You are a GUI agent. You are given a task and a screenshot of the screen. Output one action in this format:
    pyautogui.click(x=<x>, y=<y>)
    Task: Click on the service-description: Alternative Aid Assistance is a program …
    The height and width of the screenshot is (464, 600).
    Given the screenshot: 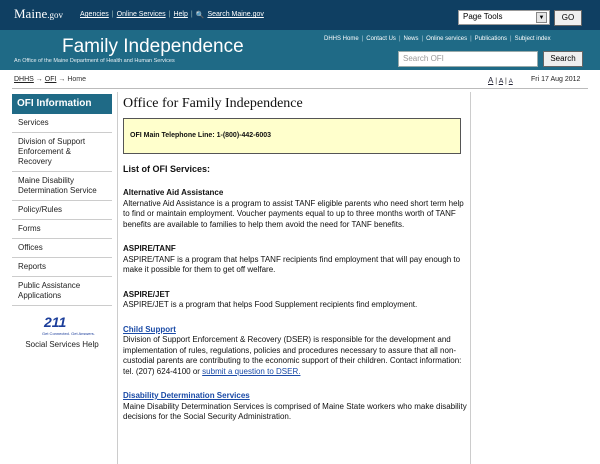 What is the action you would take?
    pyautogui.click(x=293, y=213)
    